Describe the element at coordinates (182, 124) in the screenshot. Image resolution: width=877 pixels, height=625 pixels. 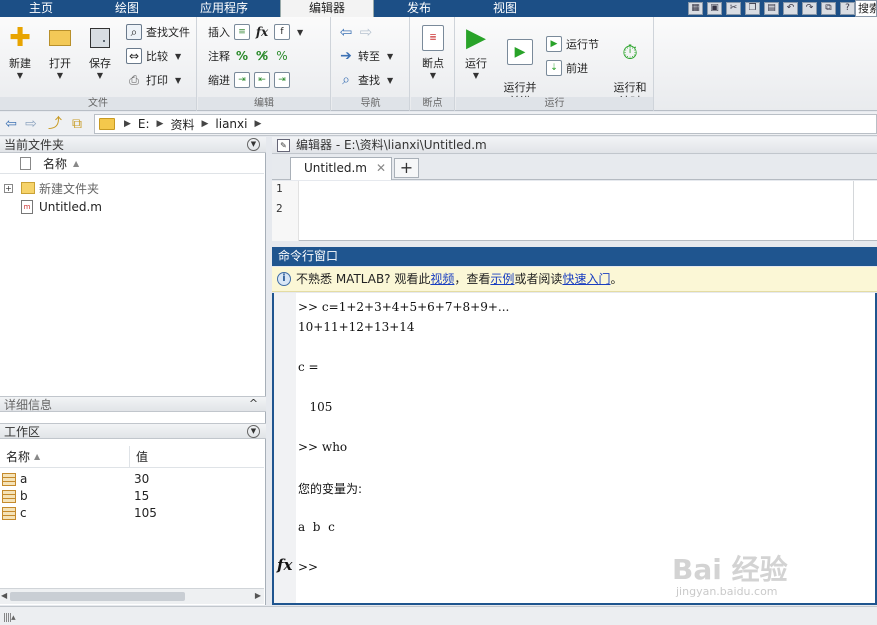
I see `path-segment-folder: 资料` at that location.